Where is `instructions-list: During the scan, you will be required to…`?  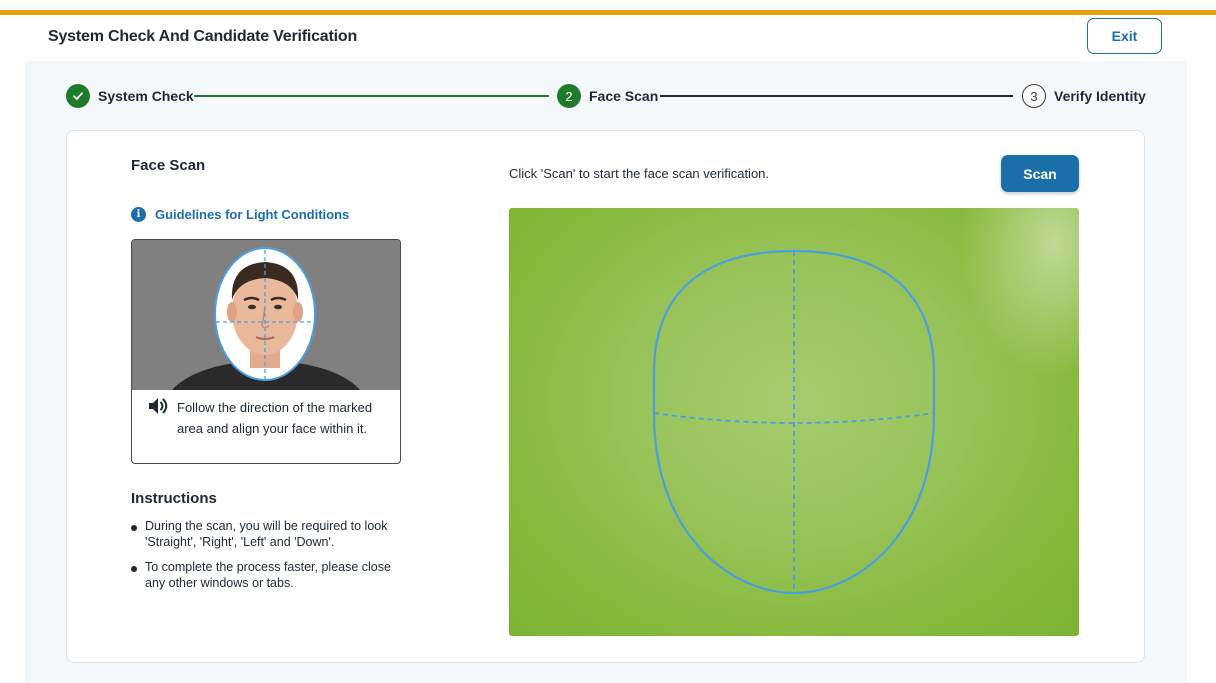 instructions-list: During the scan, you will be required to… is located at coordinates (266, 559).